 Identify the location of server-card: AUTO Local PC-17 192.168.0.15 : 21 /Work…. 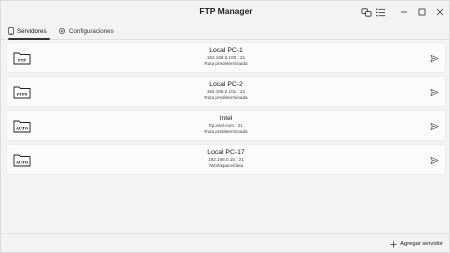
(226, 159).